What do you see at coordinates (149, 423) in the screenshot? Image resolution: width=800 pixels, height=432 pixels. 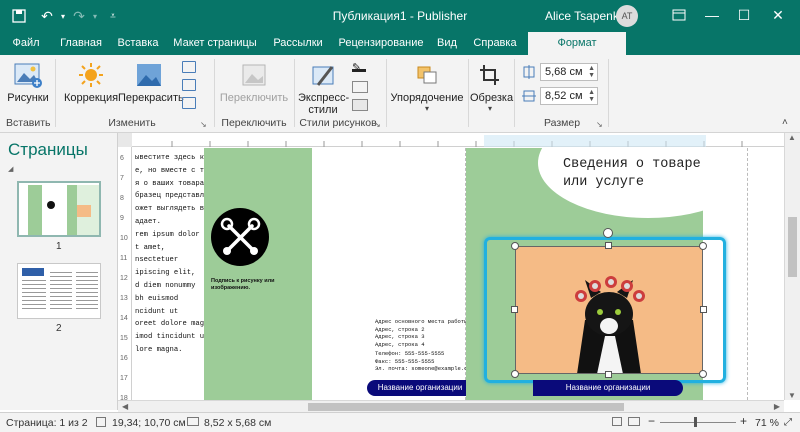 I see `cursor-position: 19,34; 10,70 см` at bounding box center [149, 423].